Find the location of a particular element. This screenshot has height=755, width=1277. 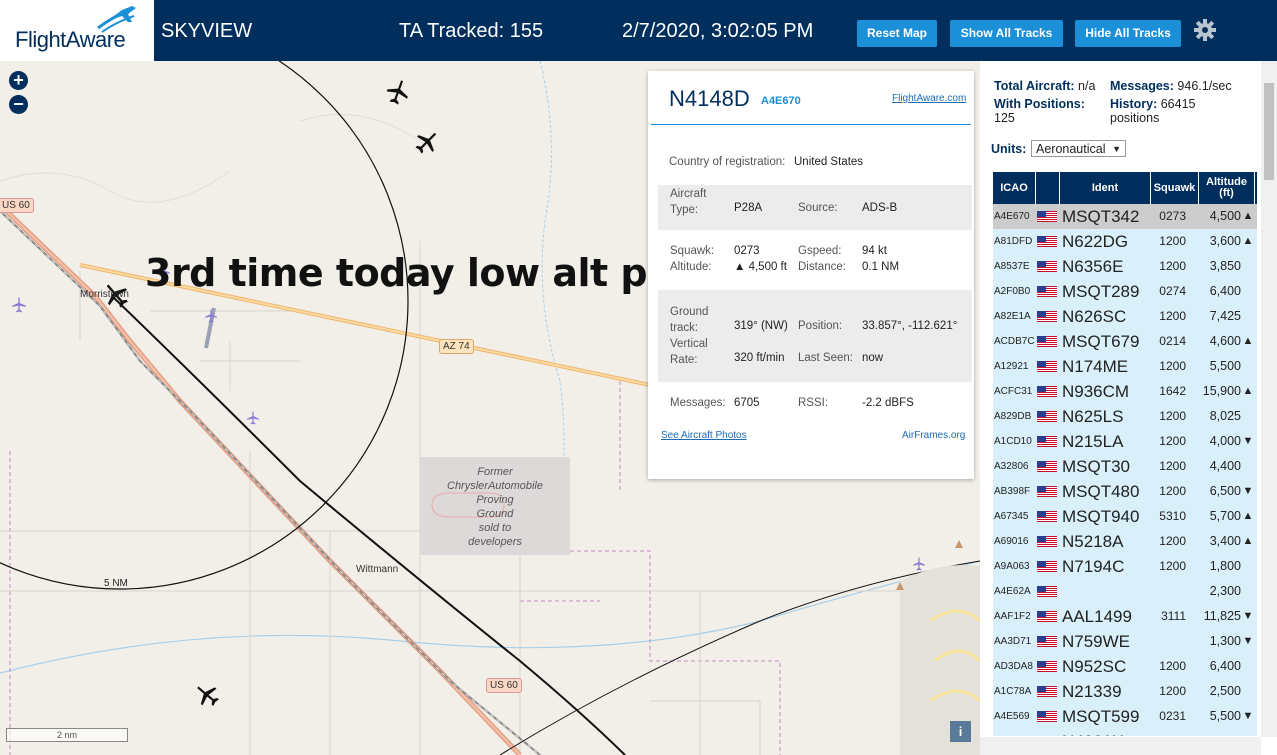

squawk-value: 0273 is located at coordinates (747, 251).